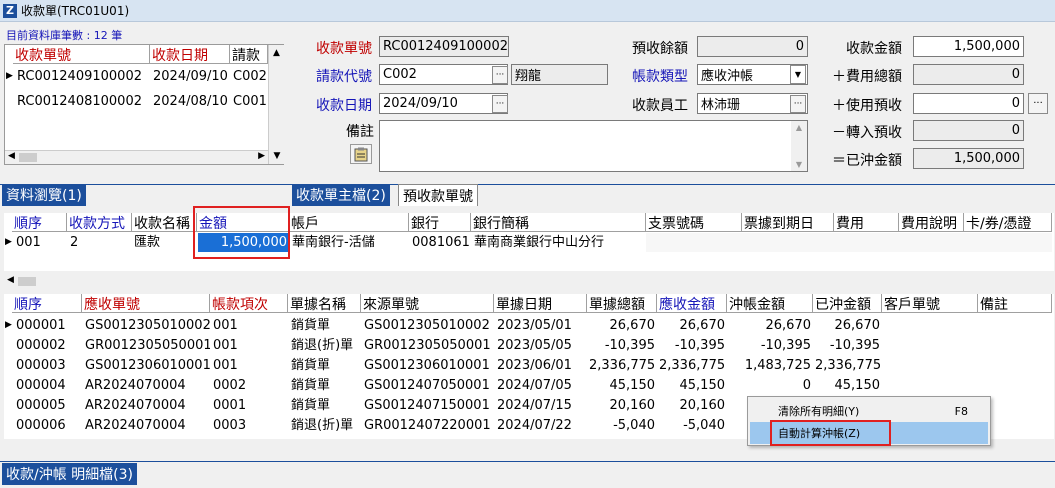 Image resolution: width=1055 pixels, height=488 pixels. Describe the element at coordinates (798, 74) in the screenshot. I see `dropdown-arrow-icon: ▼` at that location.